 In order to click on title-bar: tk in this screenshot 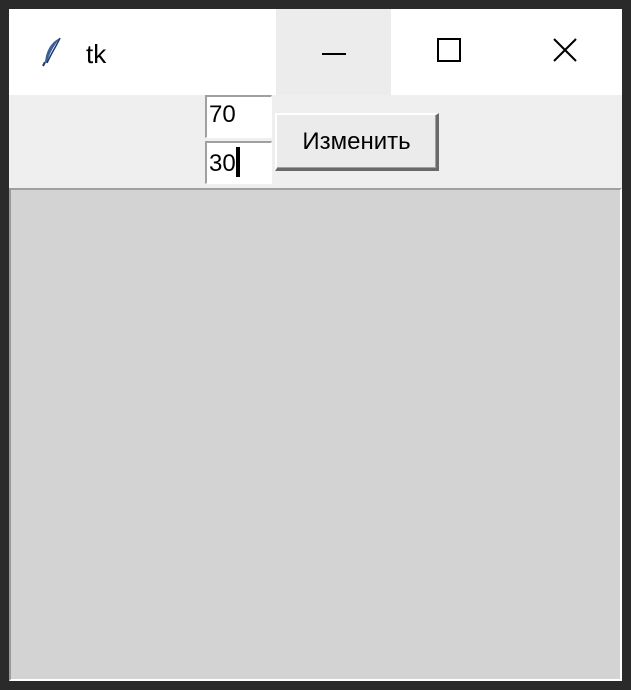, I will do `click(315, 52)`.